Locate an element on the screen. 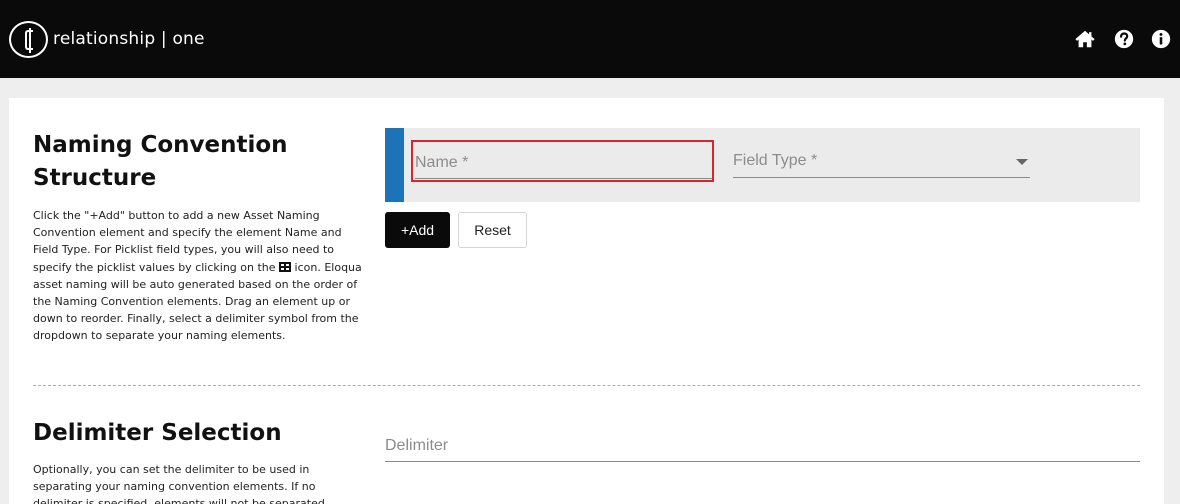 This screenshot has height=504, width=1180. delimiter-input is located at coordinates (762, 446).